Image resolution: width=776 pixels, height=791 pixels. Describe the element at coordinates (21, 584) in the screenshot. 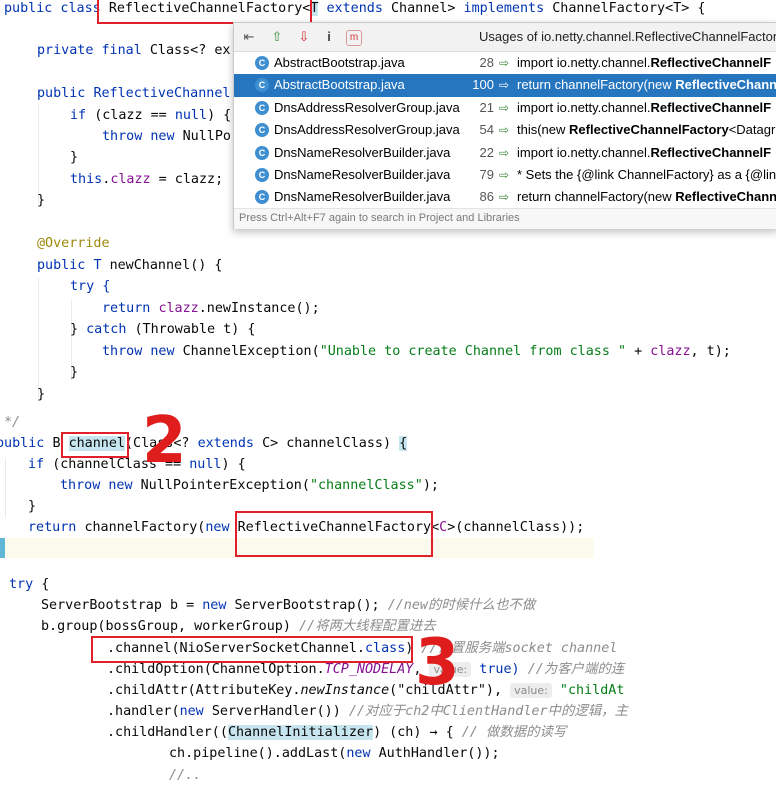

I see `code-token: try` at that location.